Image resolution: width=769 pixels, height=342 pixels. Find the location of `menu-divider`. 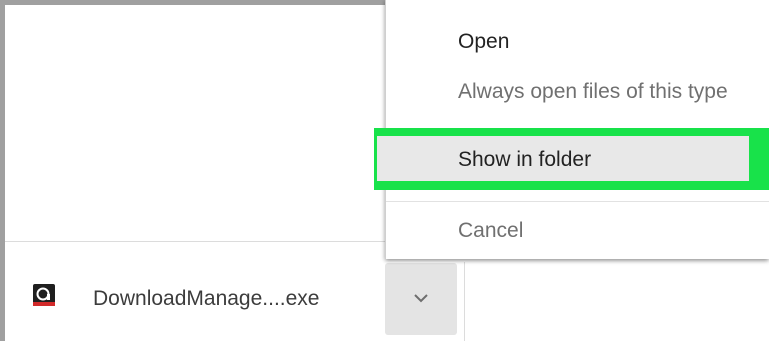

menu-divider is located at coordinates (577, 201).